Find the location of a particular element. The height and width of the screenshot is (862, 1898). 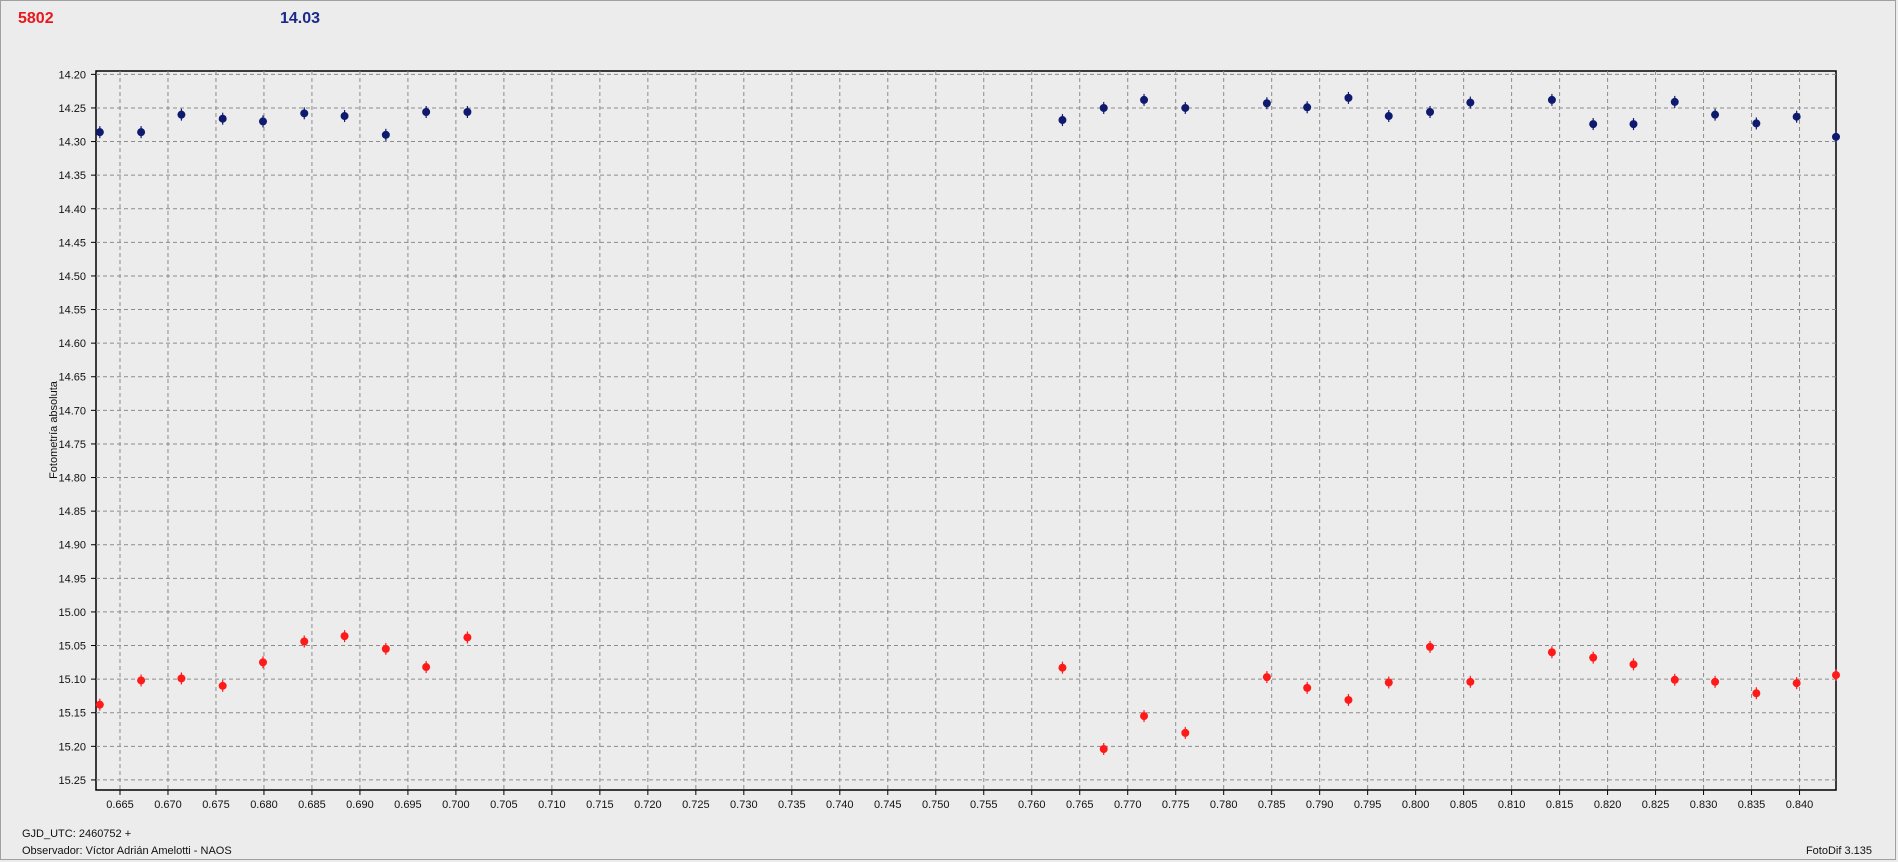

y-tick-label: 15.15 is located at coordinates (72, 714).